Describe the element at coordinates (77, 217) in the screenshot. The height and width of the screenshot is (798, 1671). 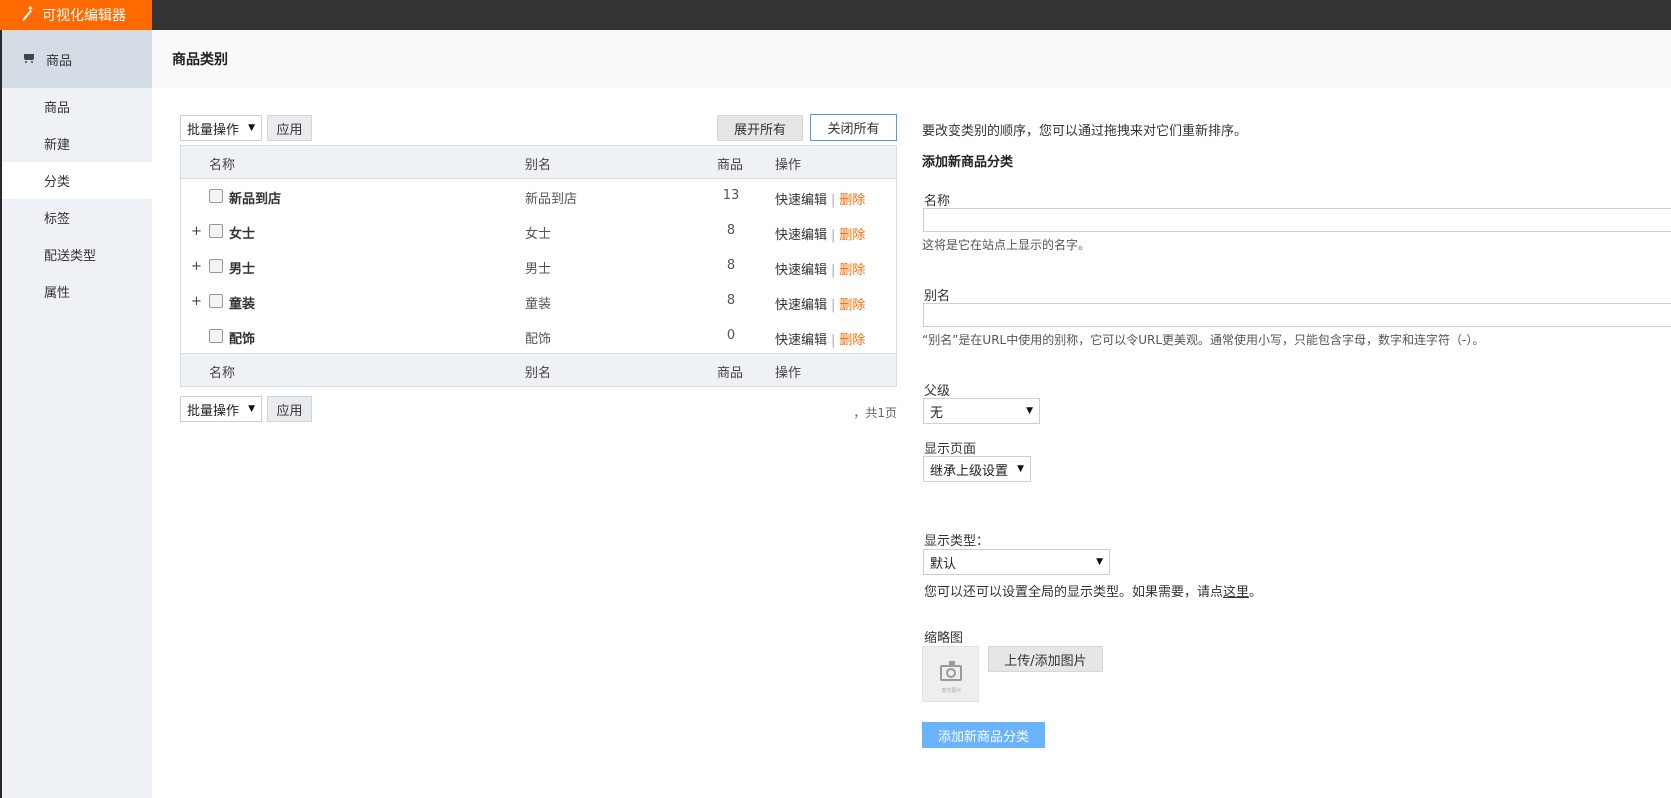
I see `sidebar-item-tags: 标签` at that location.